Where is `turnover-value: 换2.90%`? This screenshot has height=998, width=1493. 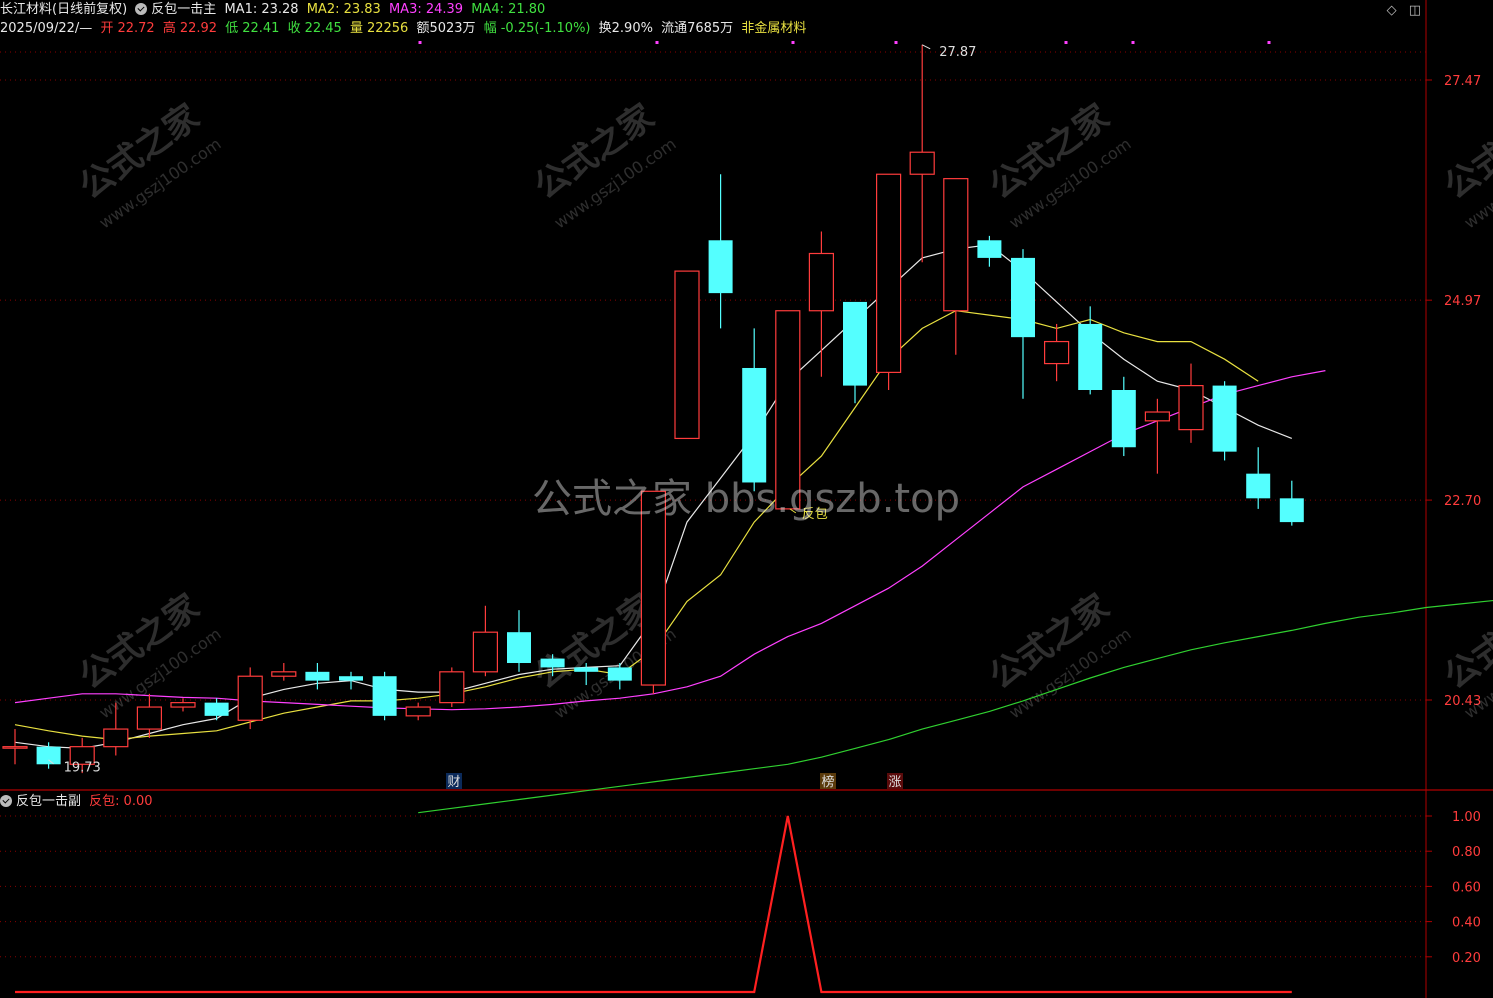
turnover-value: 换2.90% is located at coordinates (625, 28).